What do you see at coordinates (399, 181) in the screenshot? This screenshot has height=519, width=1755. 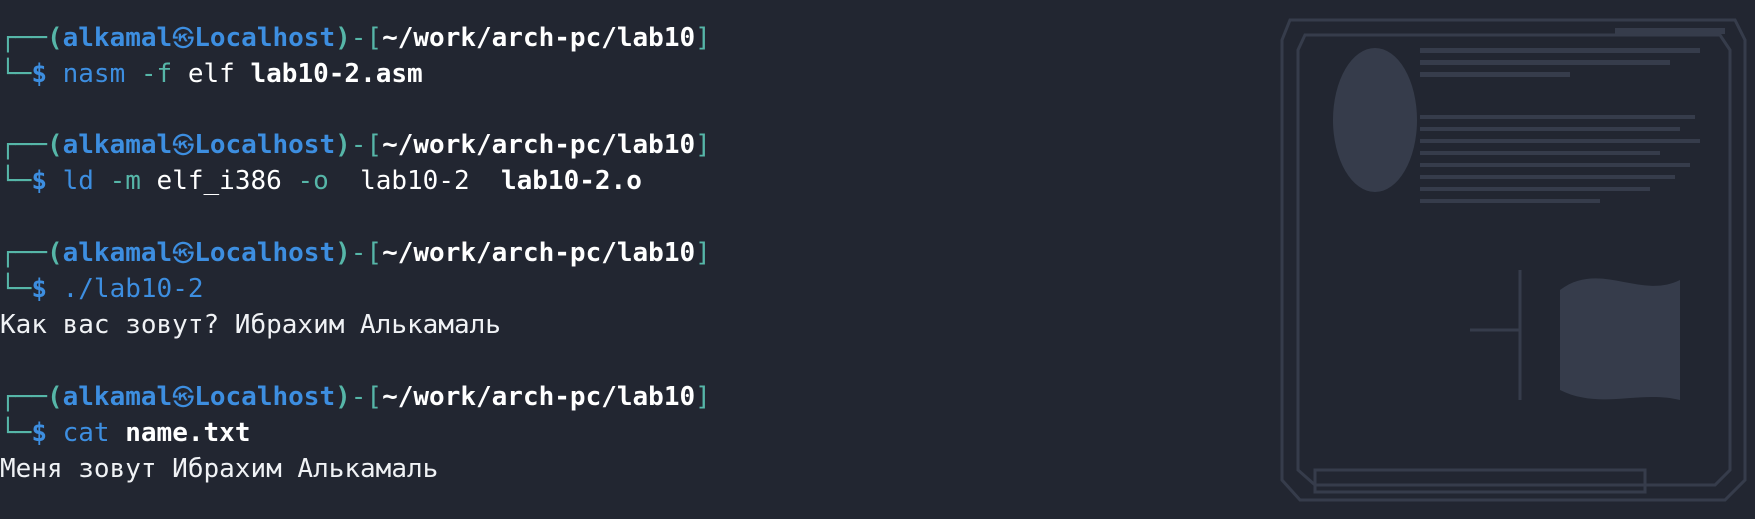 I see `command-arg: lab10-2` at bounding box center [399, 181].